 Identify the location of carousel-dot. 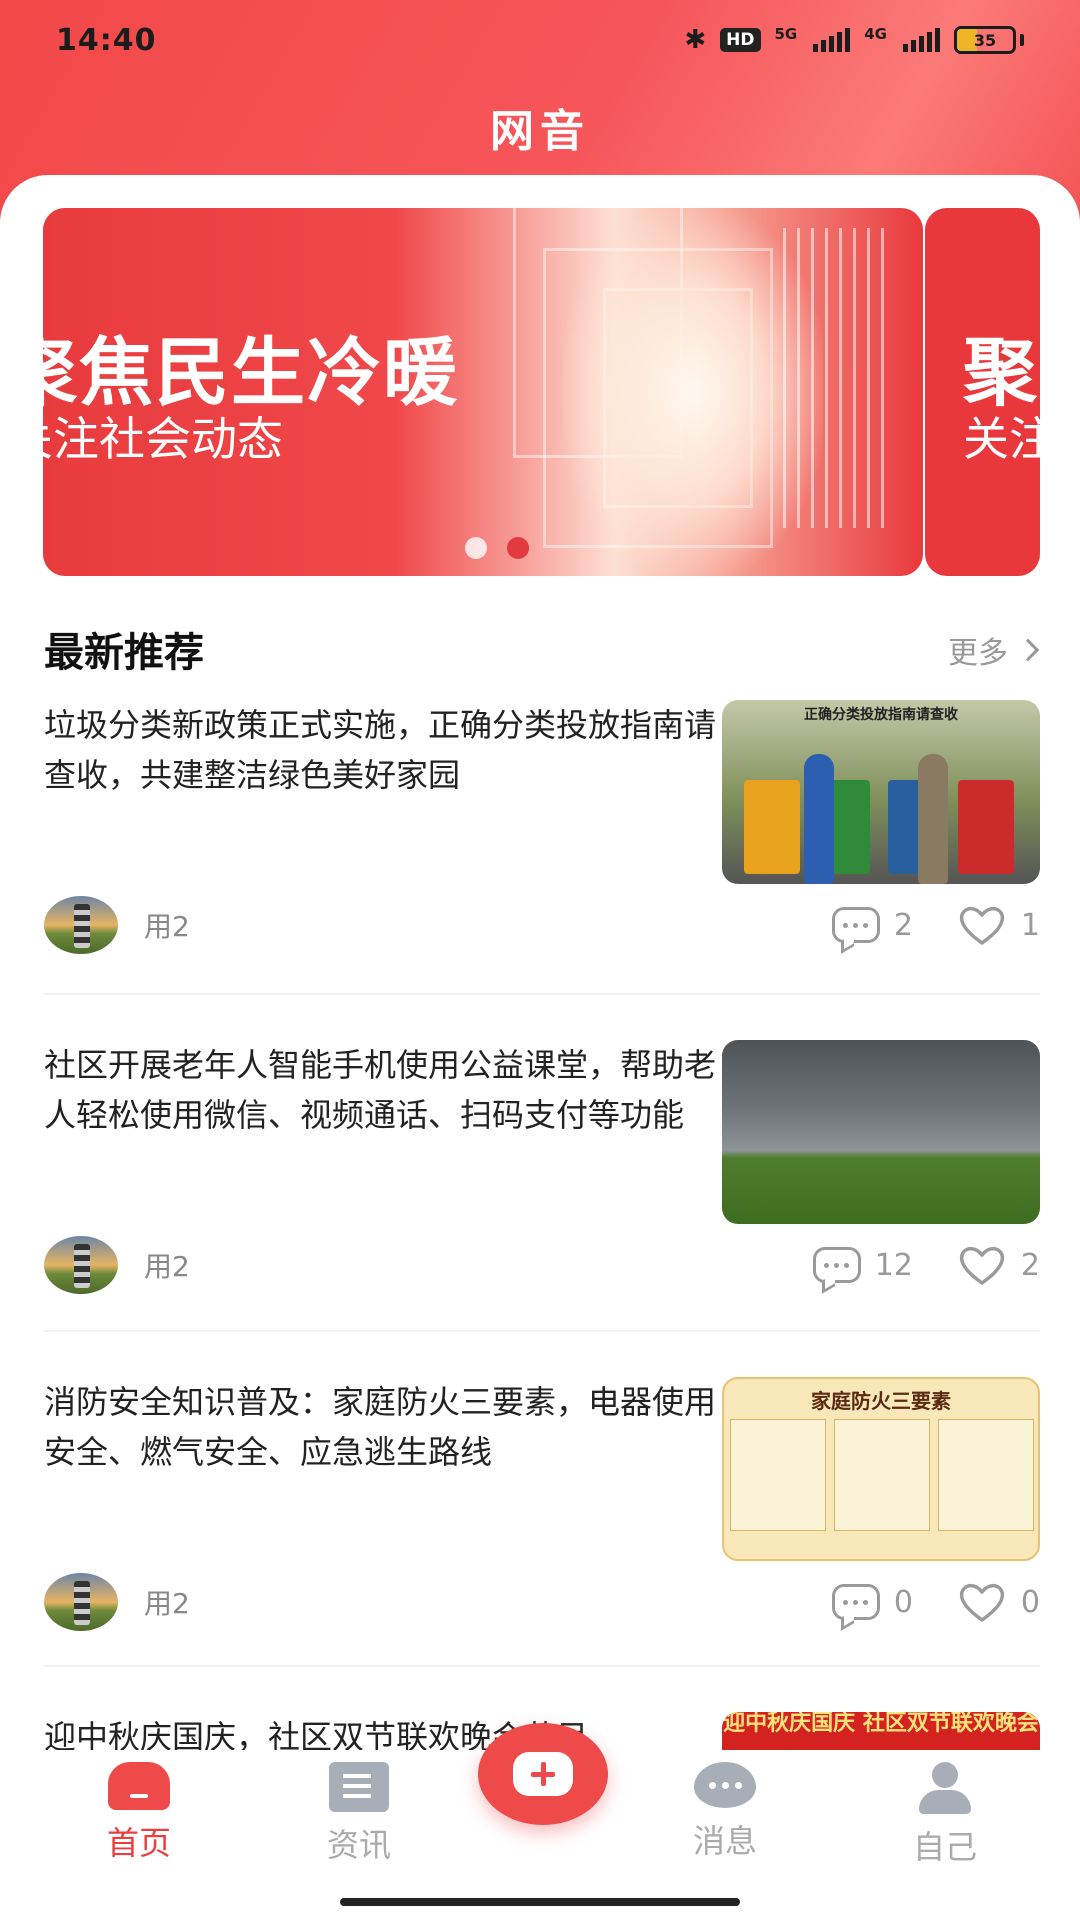
(476, 548).